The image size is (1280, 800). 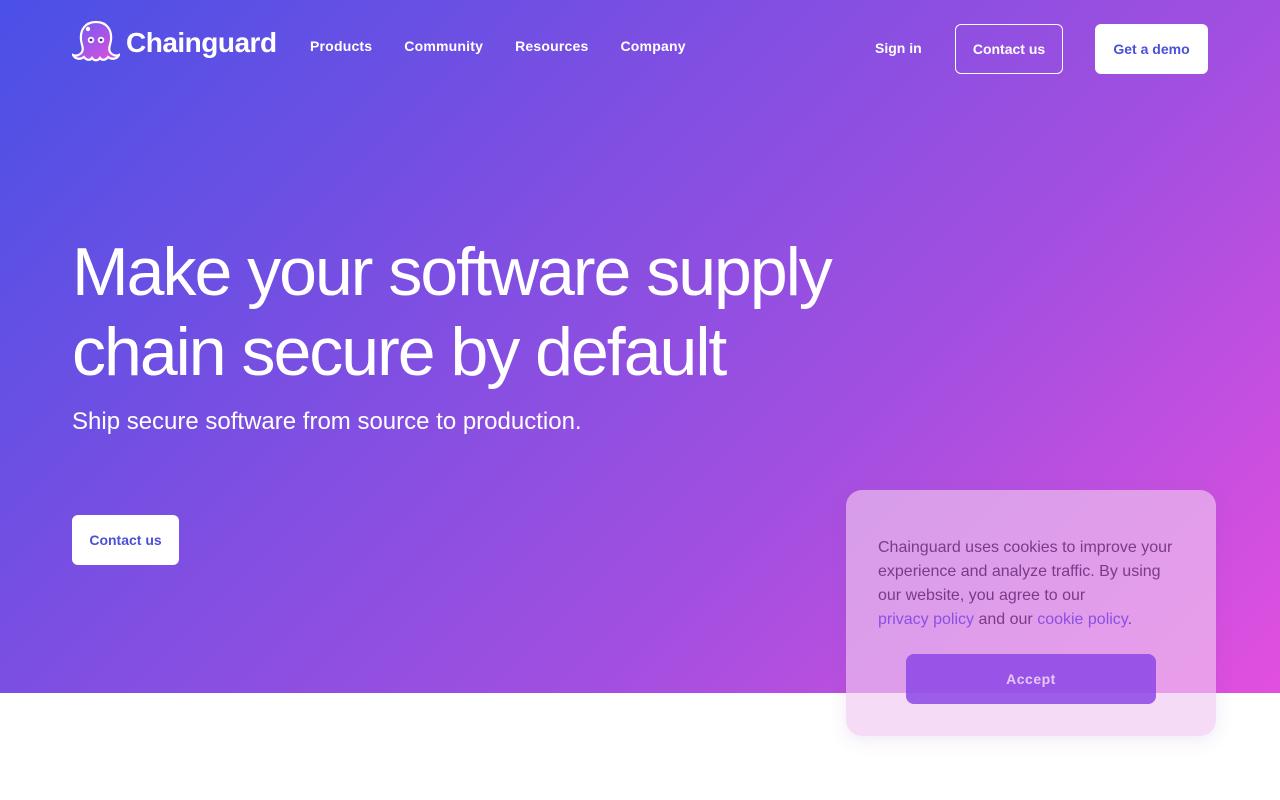 What do you see at coordinates (201, 42) in the screenshot?
I see `brand-name: Chainguard` at bounding box center [201, 42].